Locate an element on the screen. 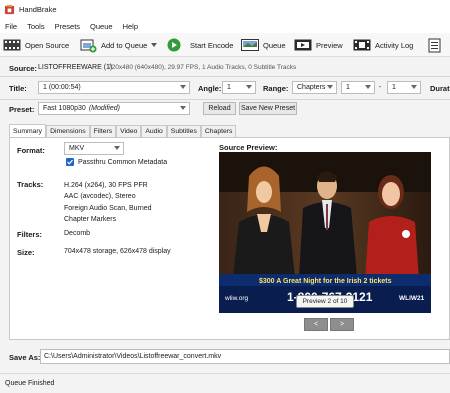 This screenshot has width=450, height=393. source-preview-label: Source Preview: is located at coordinates (248, 147).